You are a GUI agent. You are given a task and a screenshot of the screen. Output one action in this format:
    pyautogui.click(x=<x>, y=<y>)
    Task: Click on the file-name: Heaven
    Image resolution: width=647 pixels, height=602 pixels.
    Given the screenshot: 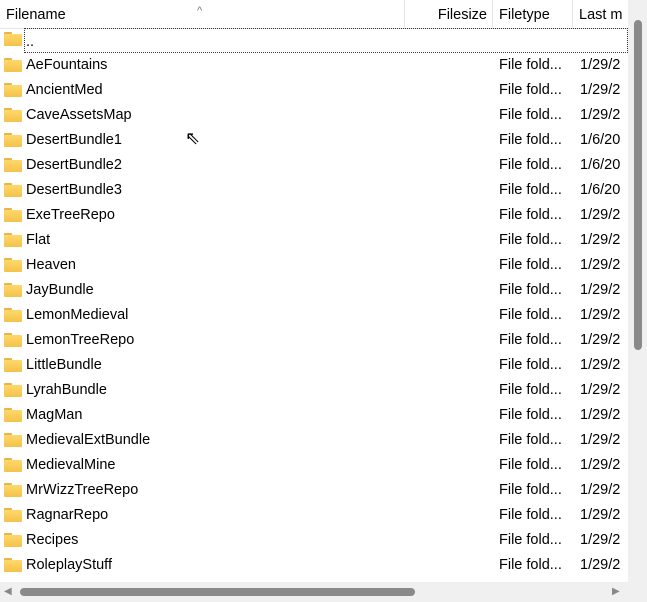 What is the action you would take?
    pyautogui.click(x=51, y=265)
    